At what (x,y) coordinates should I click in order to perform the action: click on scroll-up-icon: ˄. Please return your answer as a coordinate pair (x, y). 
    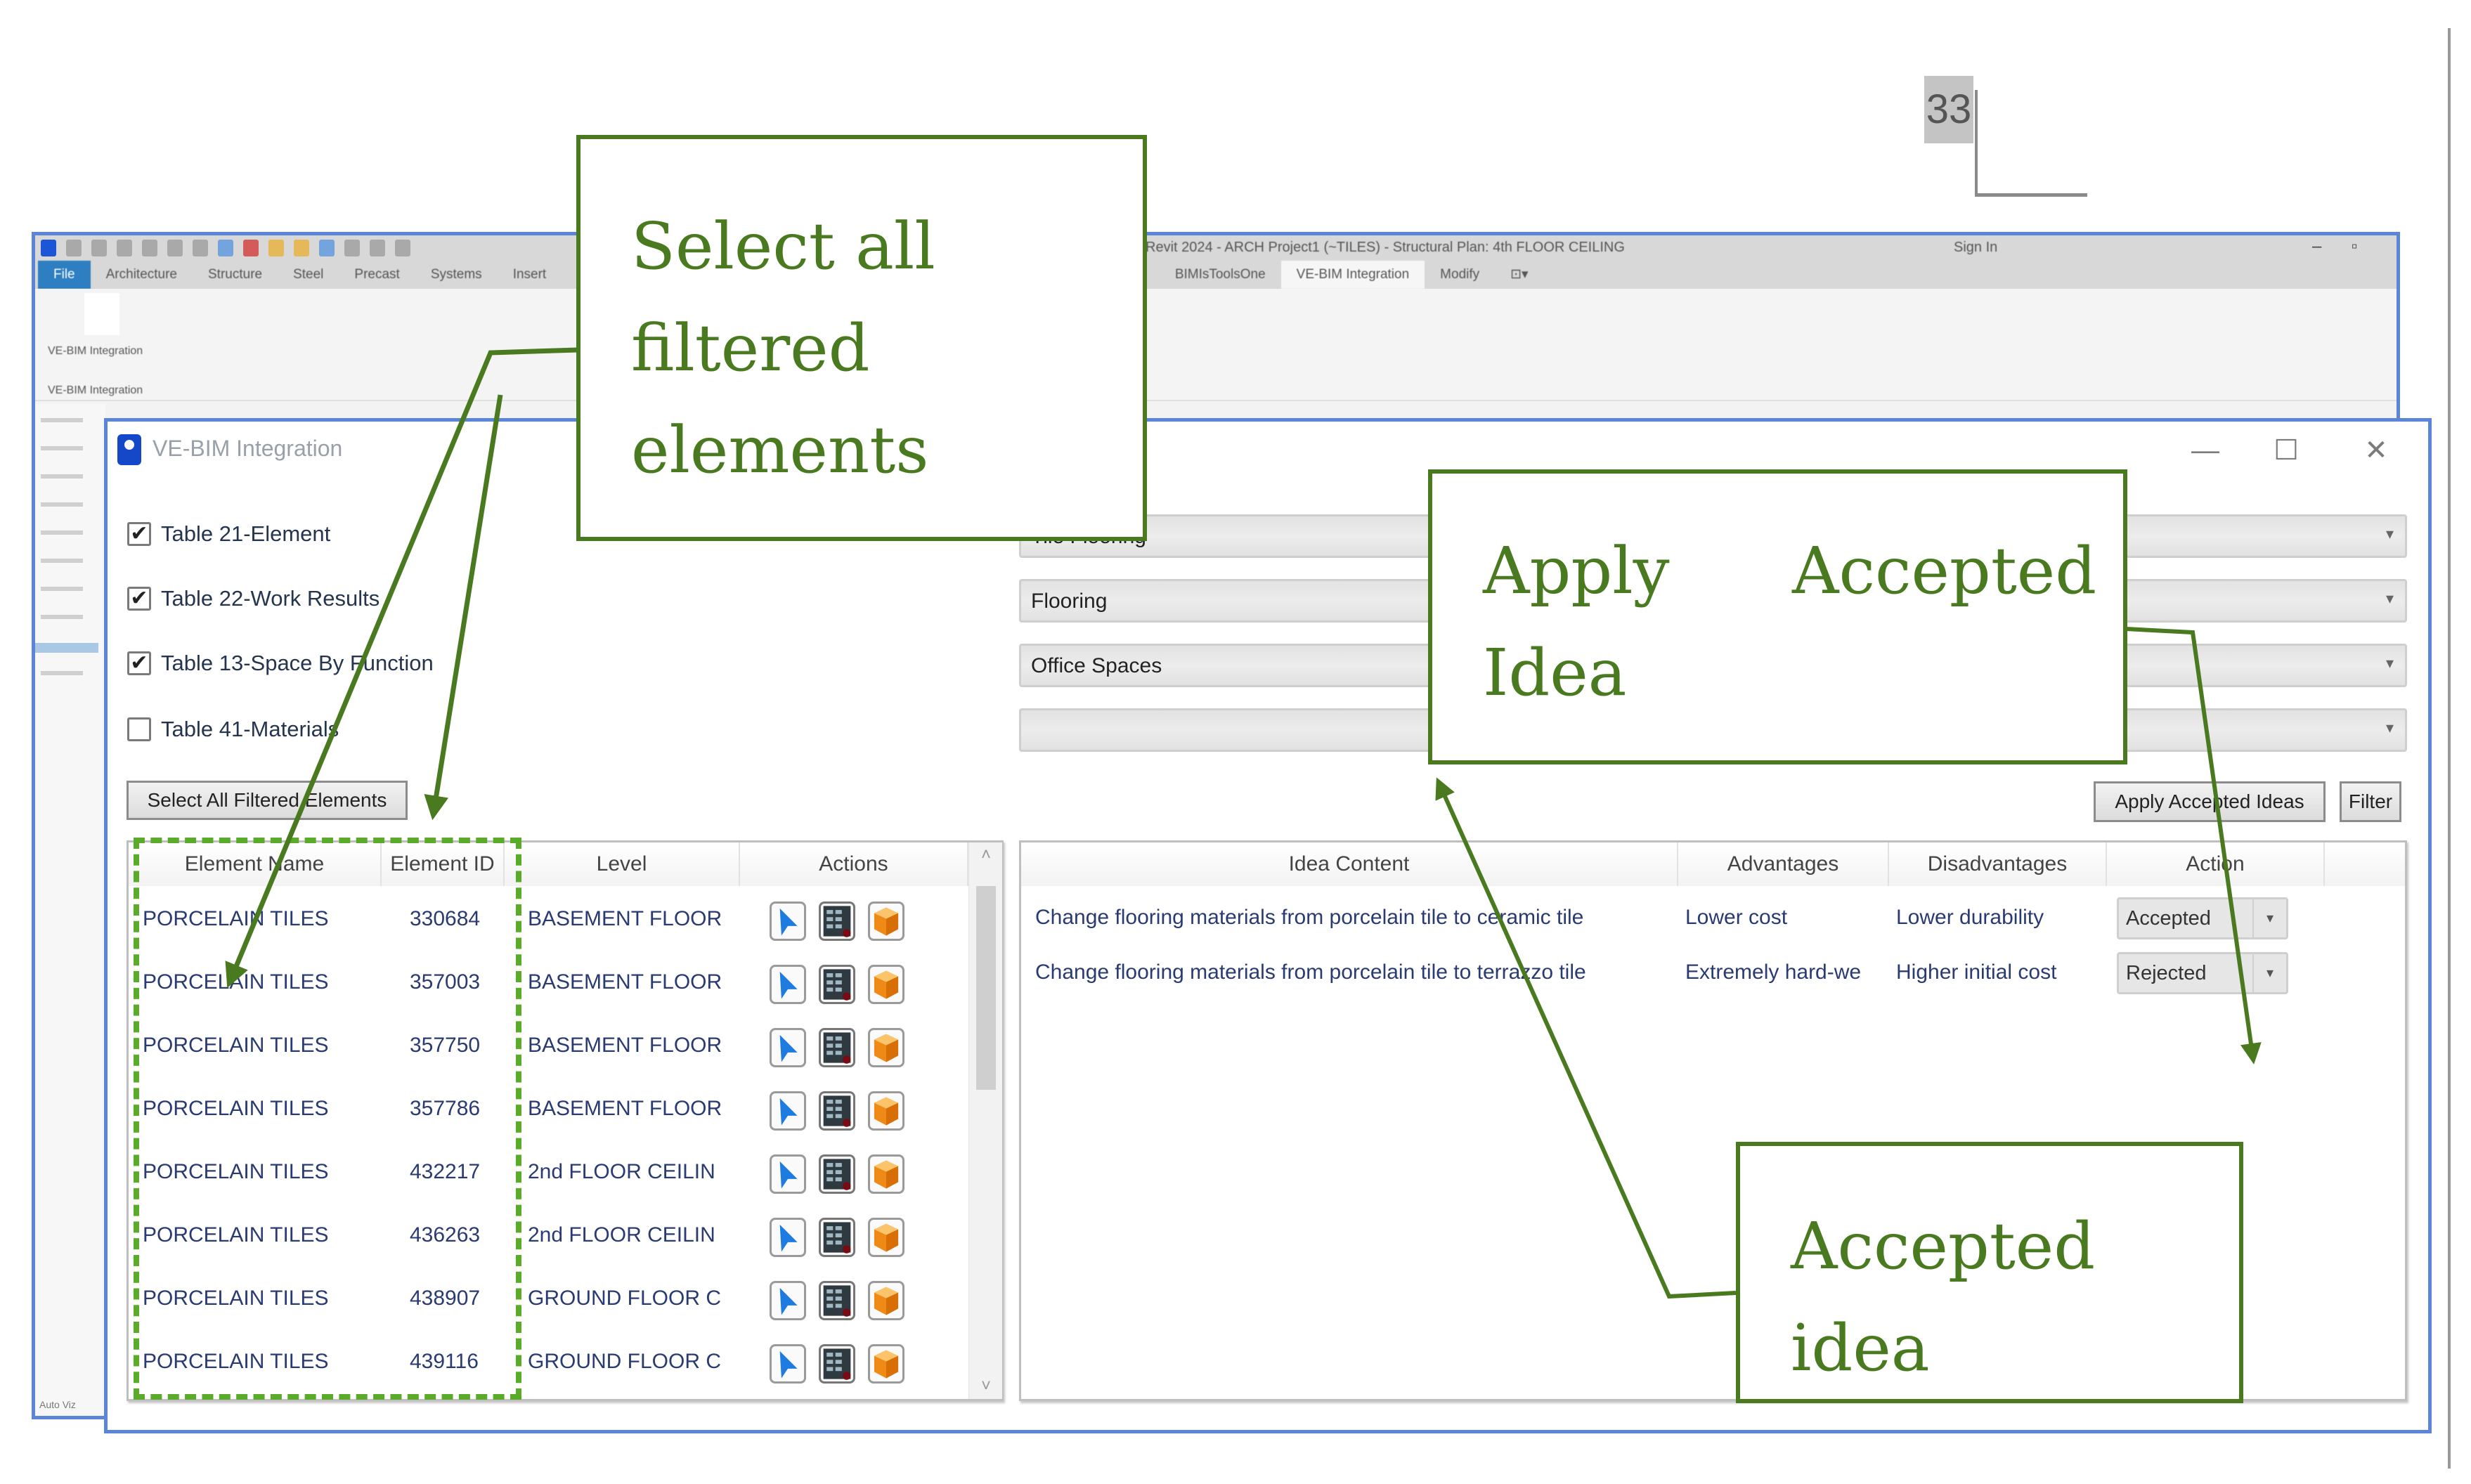
    Looking at the image, I should click on (986, 855).